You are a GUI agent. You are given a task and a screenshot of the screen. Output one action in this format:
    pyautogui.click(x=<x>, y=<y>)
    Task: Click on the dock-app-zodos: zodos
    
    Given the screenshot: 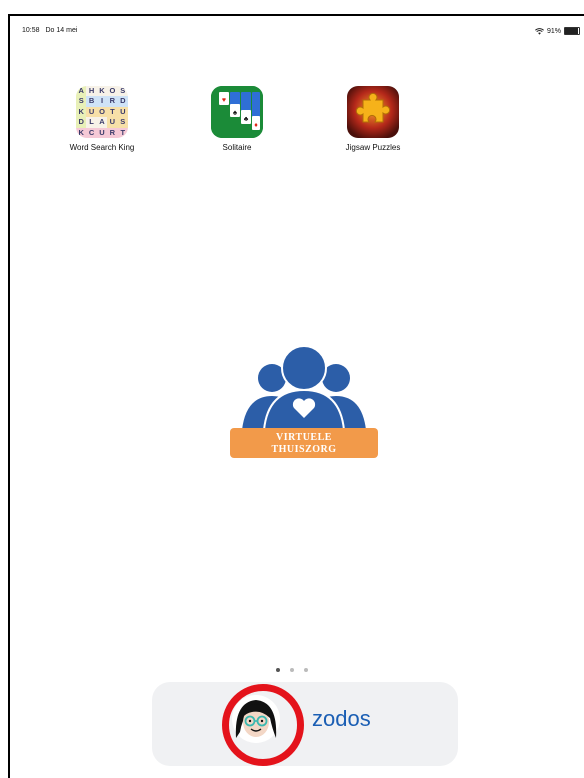 What is the action you would take?
    pyautogui.click(x=341, y=719)
    